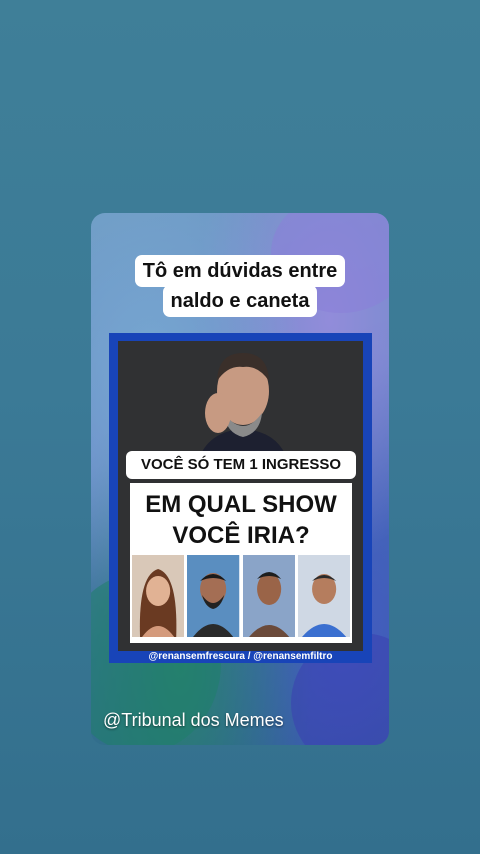 The image size is (480, 854). Describe the element at coordinates (193, 720) in the screenshot. I see `watermark: @Tribunal dos Memes` at that location.